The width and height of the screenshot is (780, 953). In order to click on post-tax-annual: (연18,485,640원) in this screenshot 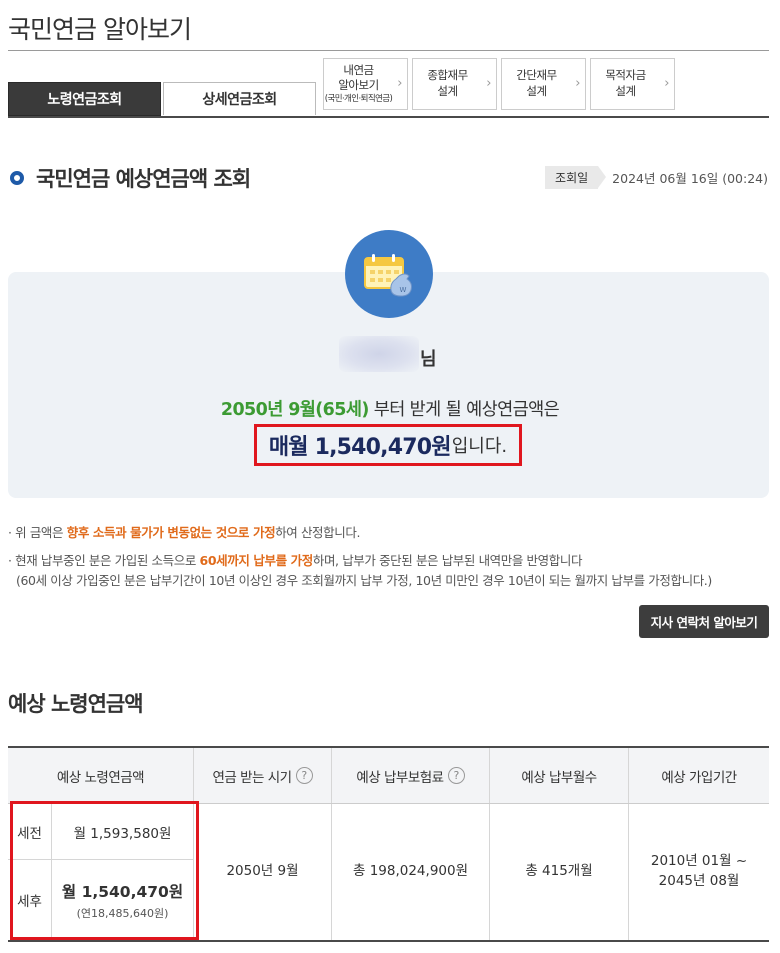, I will do `click(122, 913)`.